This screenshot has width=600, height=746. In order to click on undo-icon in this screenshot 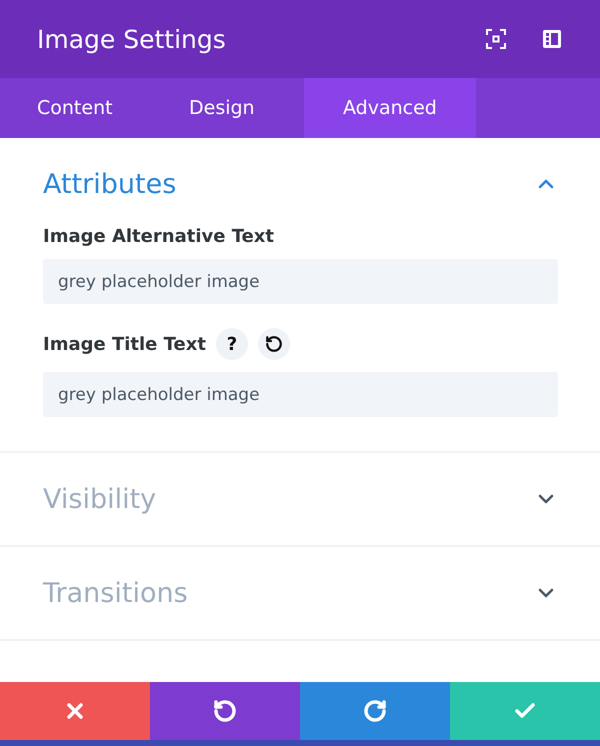, I will do `click(225, 711)`.